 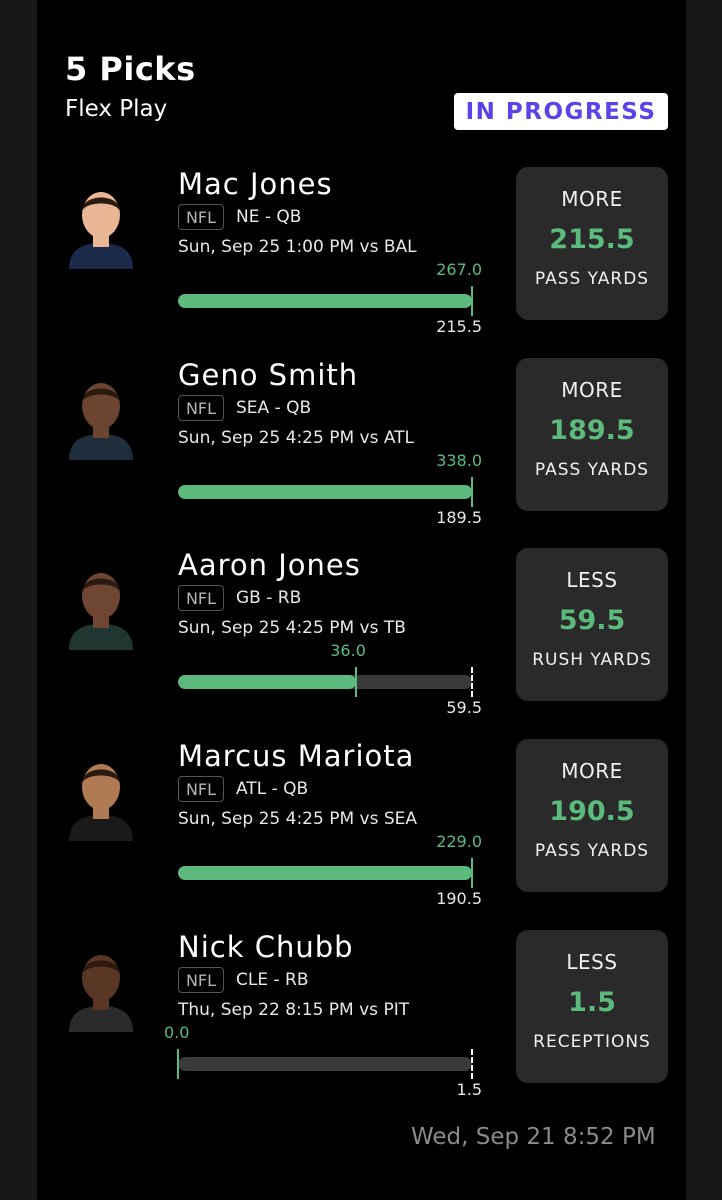 What do you see at coordinates (272, 789) in the screenshot?
I see `team-position: ATL - QB` at bounding box center [272, 789].